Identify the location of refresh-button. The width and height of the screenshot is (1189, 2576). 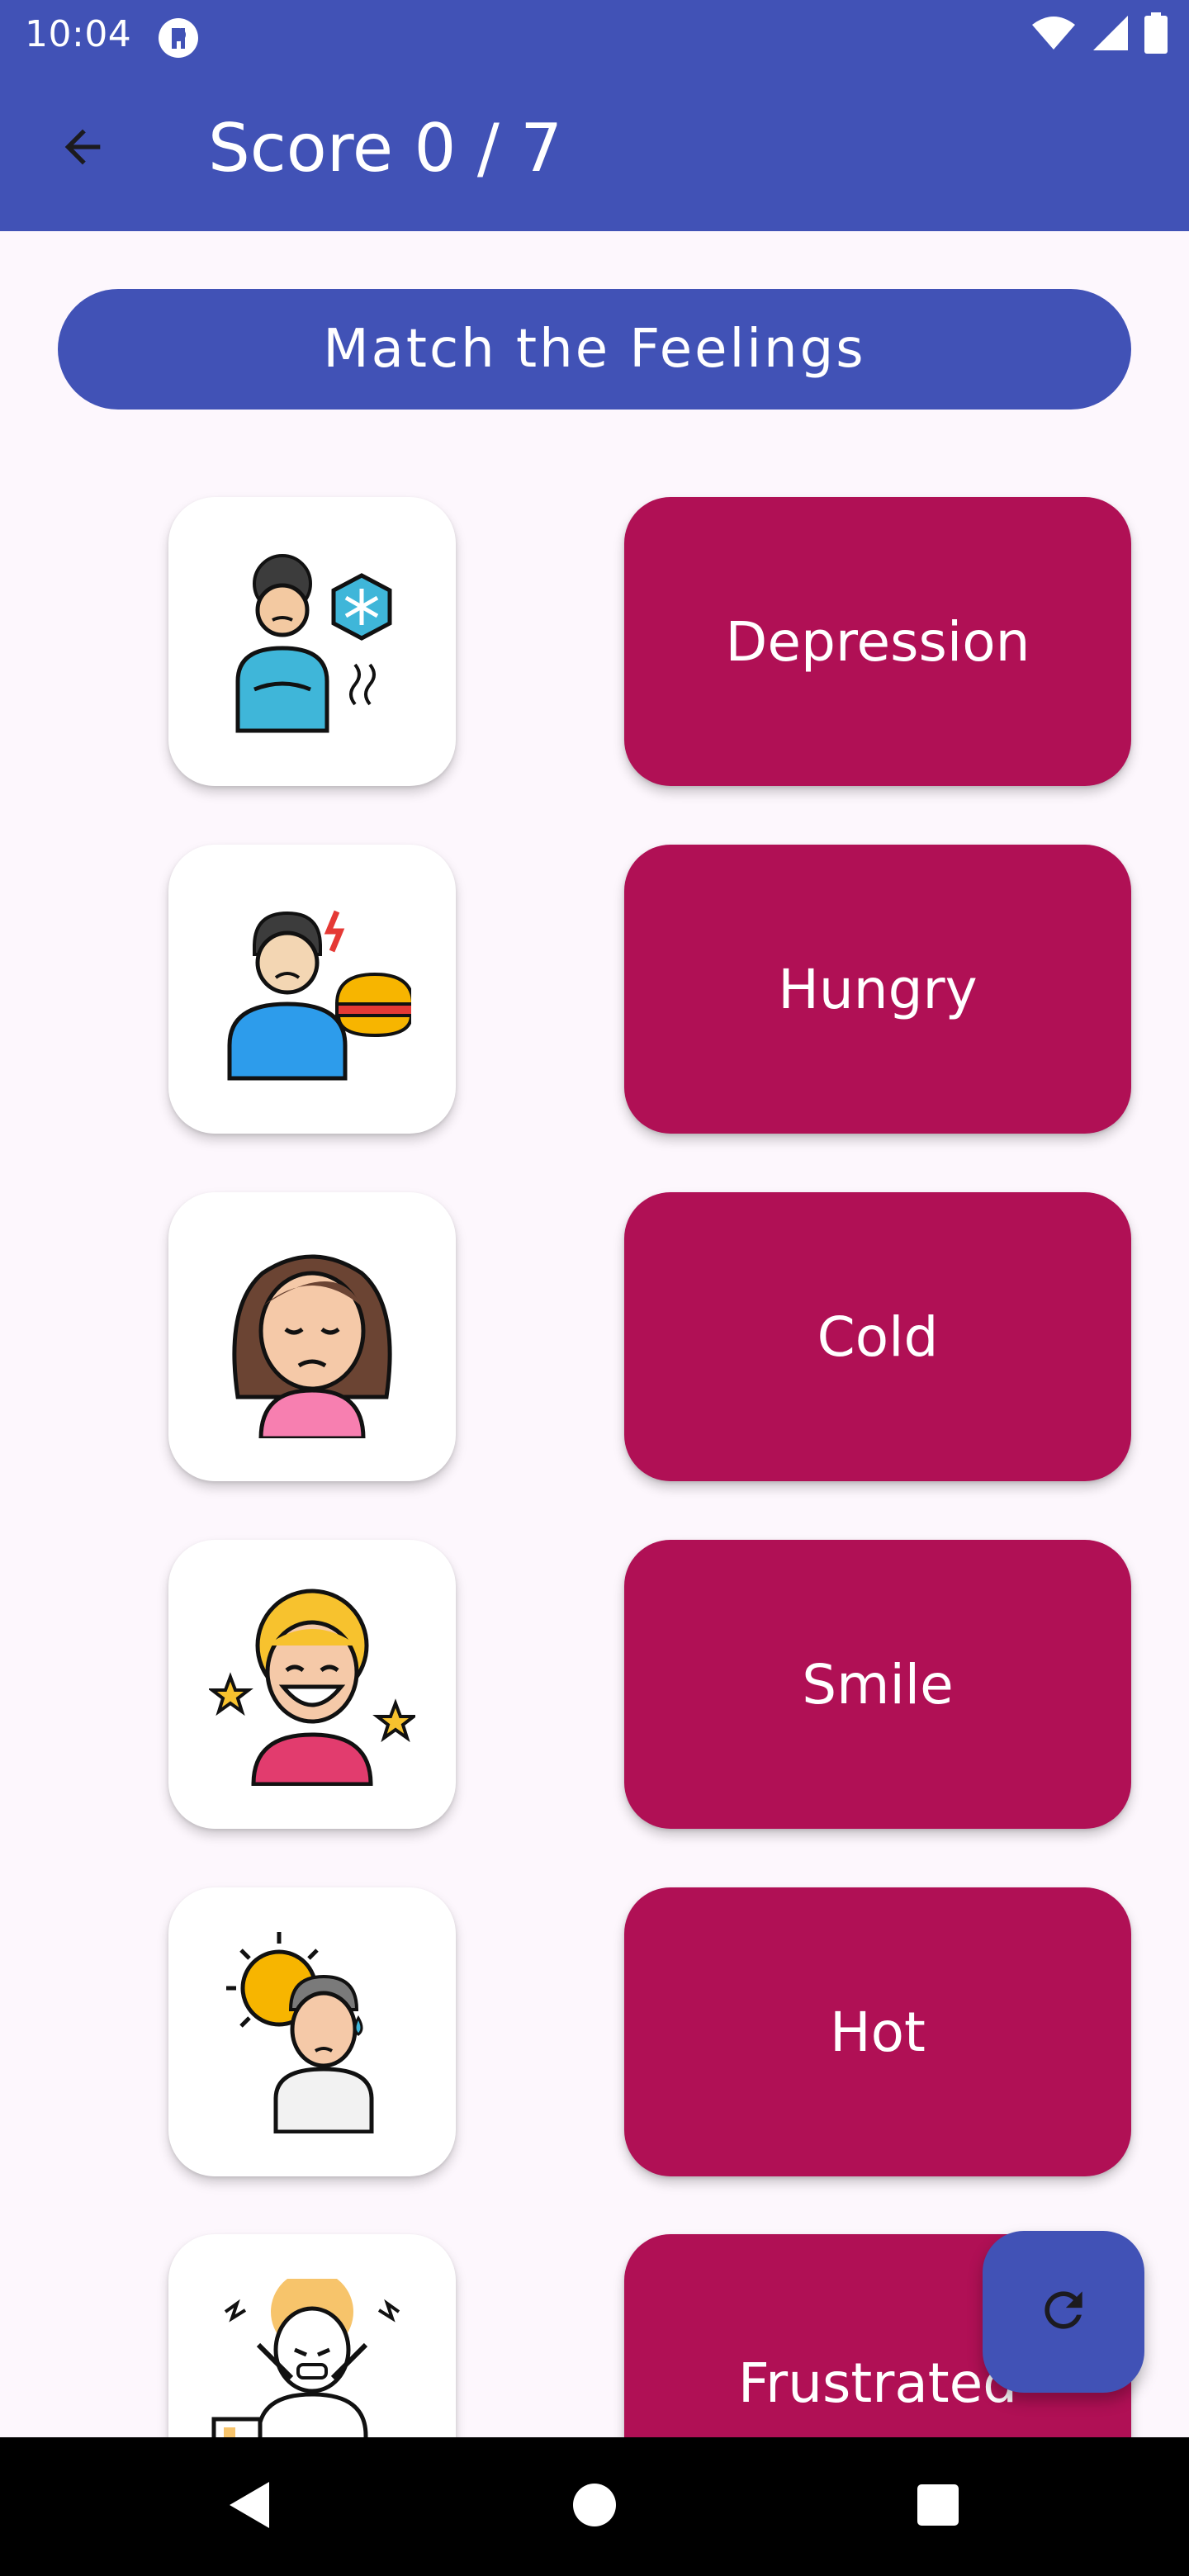
(1063, 2312).